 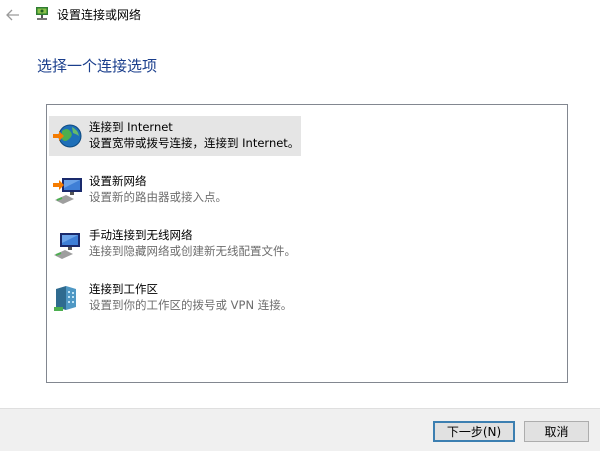 What do you see at coordinates (300, 429) in the screenshot?
I see `footer-bar: 下一步(N) 取消` at bounding box center [300, 429].